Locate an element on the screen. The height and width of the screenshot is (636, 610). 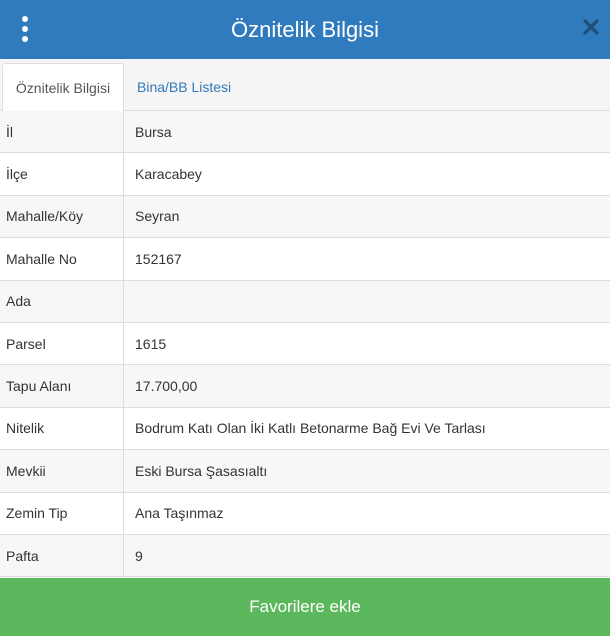
attribute-value: 152167 is located at coordinates (158, 258).